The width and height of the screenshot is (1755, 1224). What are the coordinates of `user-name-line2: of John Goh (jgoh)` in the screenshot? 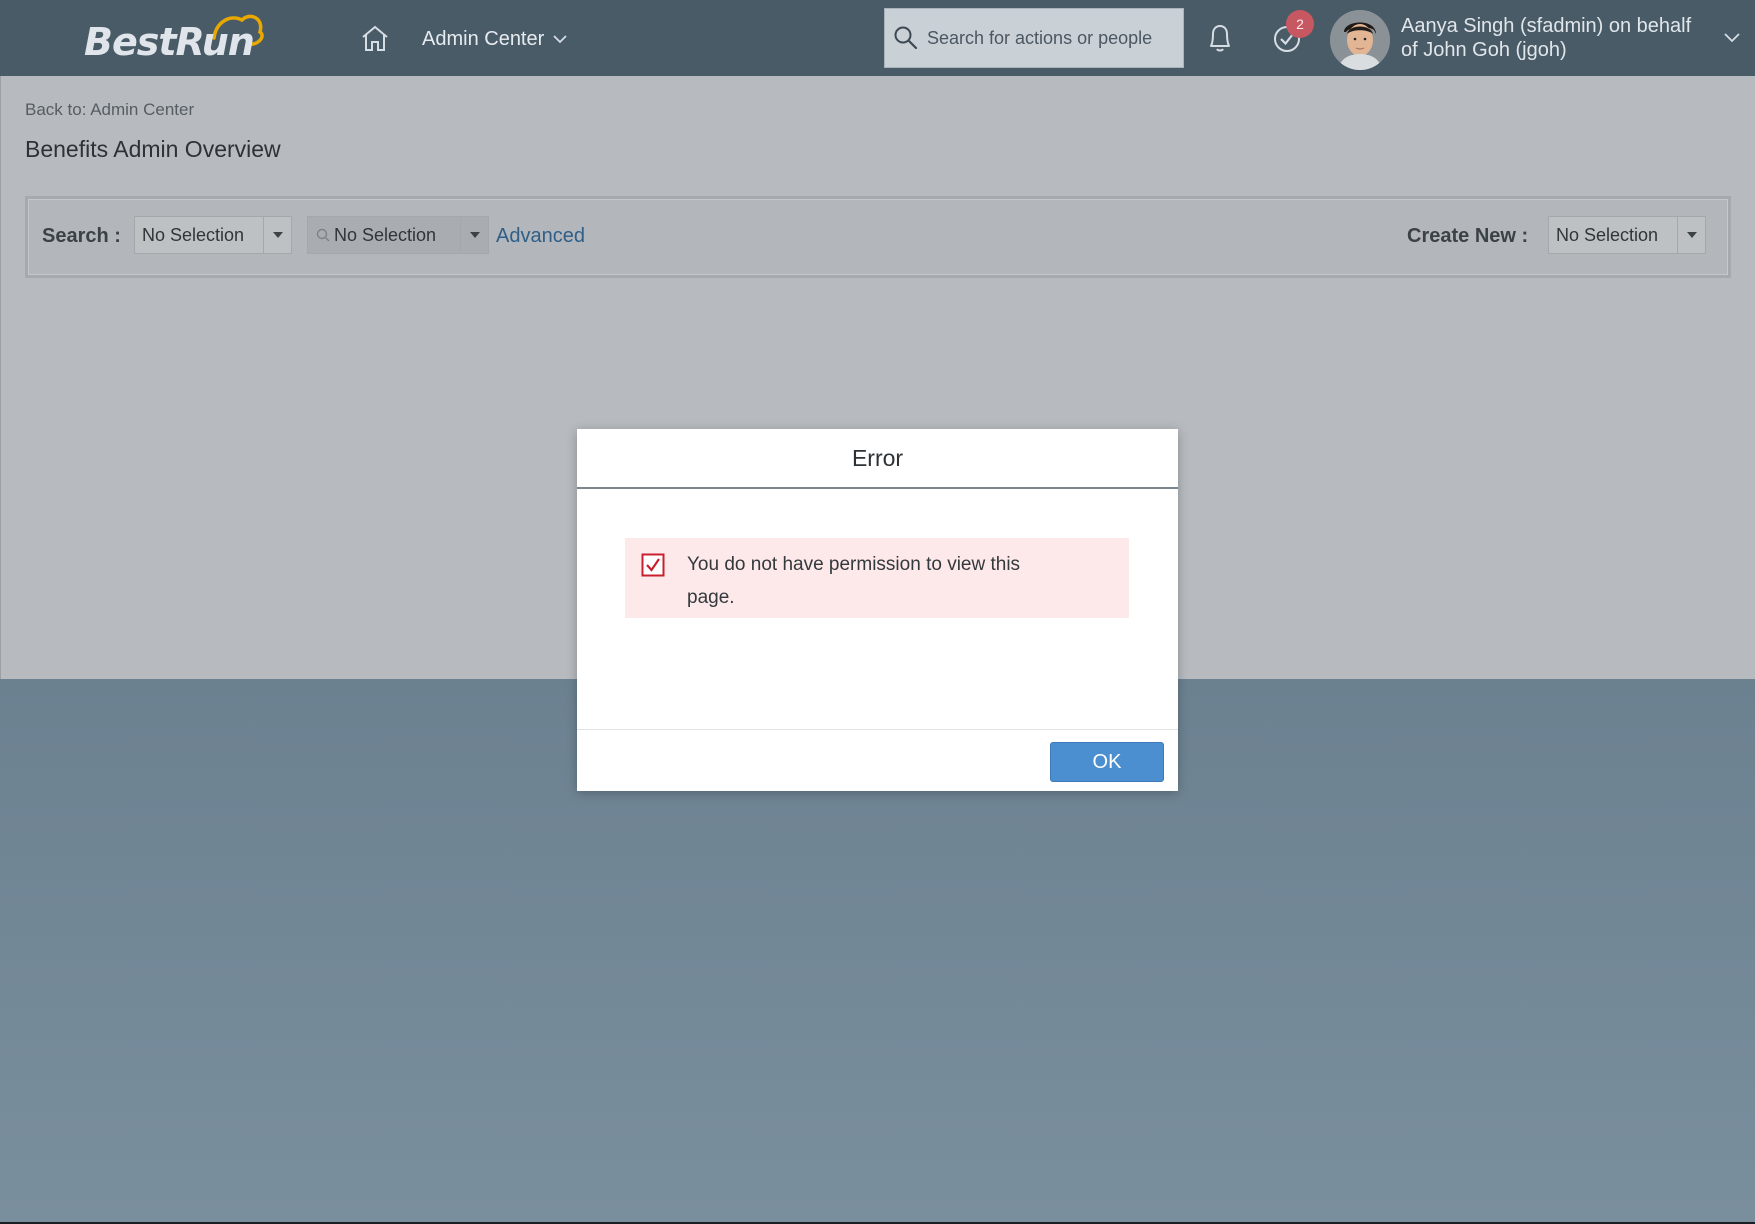 It's located at (1484, 50).